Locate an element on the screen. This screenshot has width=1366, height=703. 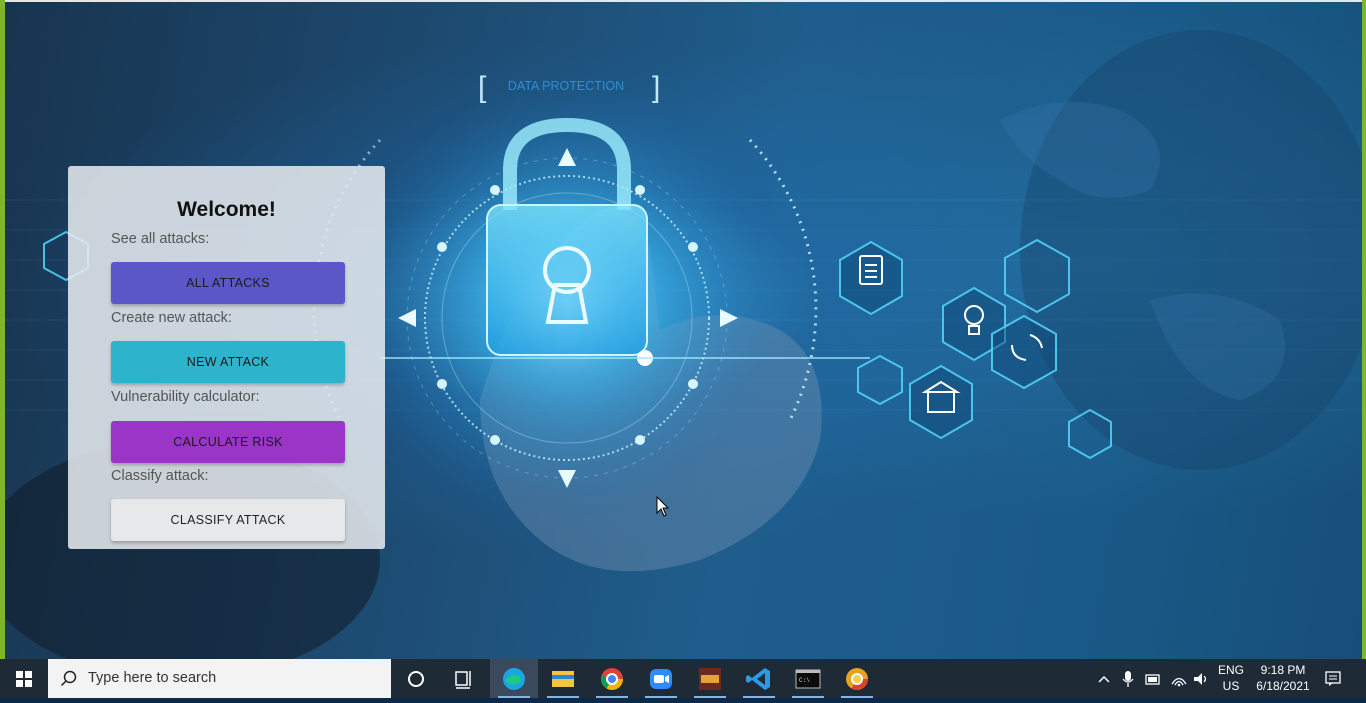
file-explorer-icon is located at coordinates (563, 679).